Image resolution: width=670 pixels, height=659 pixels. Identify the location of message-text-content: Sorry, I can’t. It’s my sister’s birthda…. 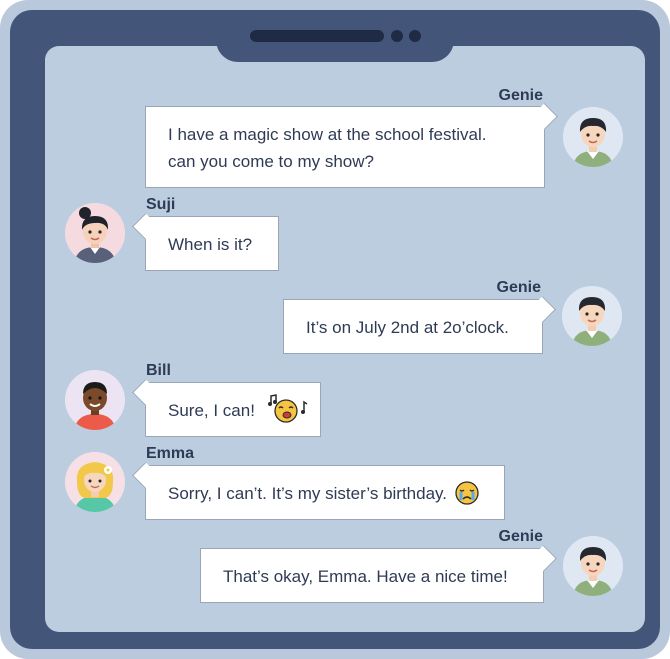
(308, 493).